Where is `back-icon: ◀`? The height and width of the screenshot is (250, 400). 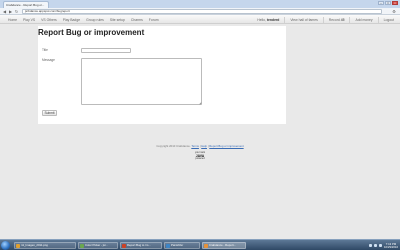
back-icon: ◀ is located at coordinates (4, 11).